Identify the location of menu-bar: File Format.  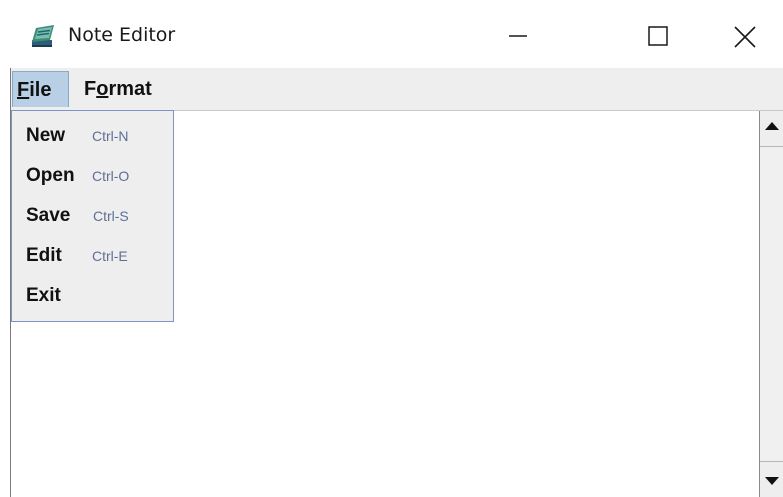
(397, 89).